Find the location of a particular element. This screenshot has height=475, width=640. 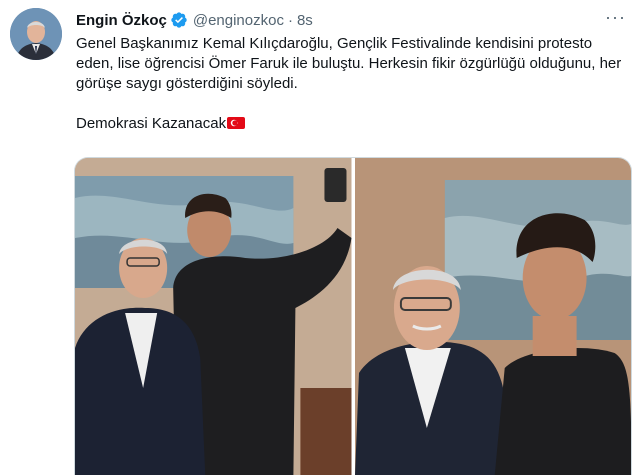

author-handle: @enginozkoc is located at coordinates (238, 20).